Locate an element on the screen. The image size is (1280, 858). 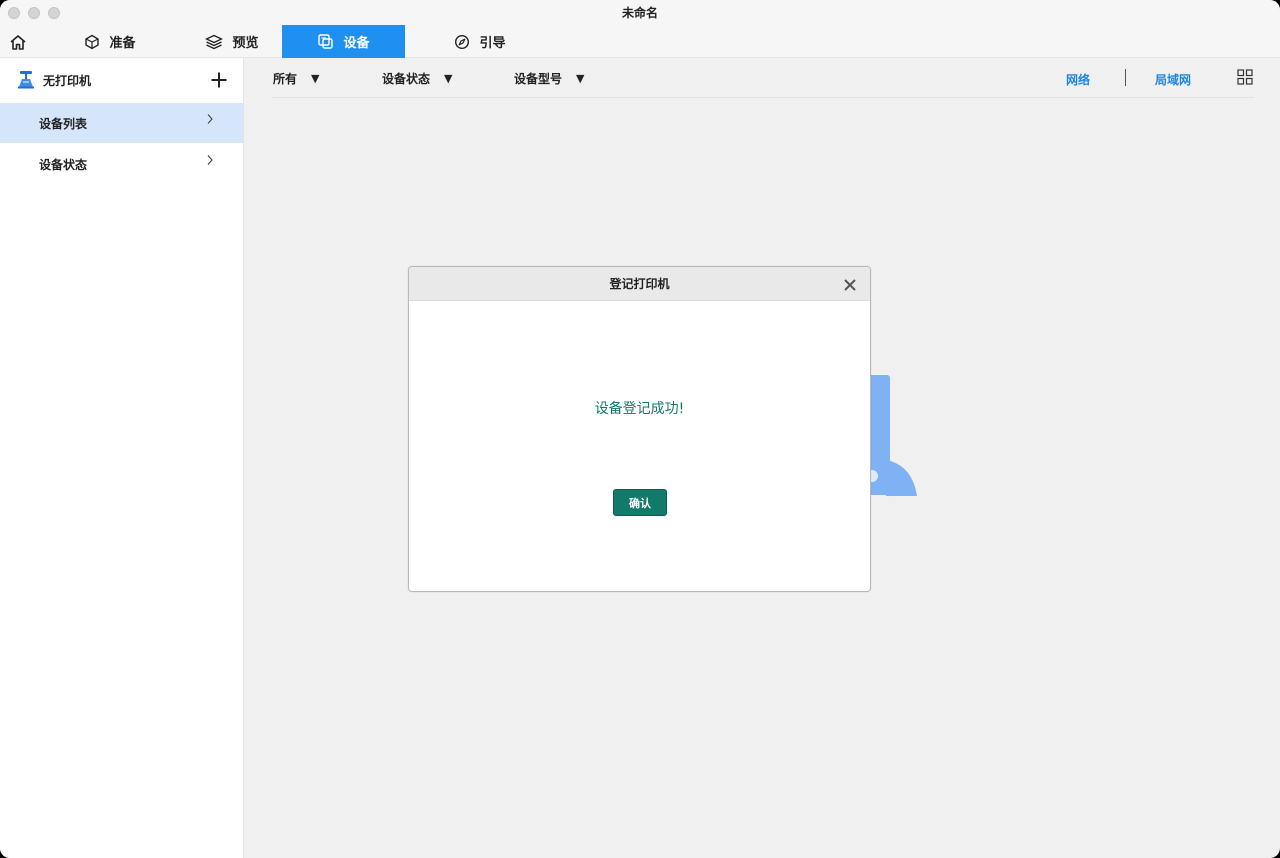
printer-icon is located at coordinates (26, 80).